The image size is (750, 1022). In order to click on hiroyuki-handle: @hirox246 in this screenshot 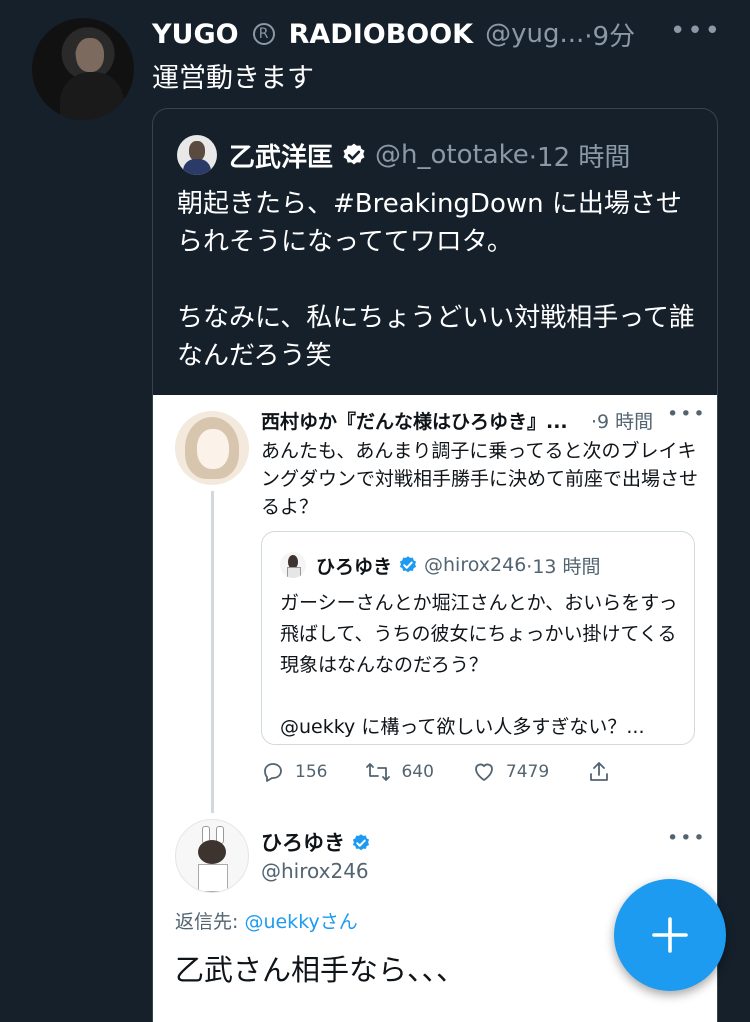, I will do `click(315, 871)`.